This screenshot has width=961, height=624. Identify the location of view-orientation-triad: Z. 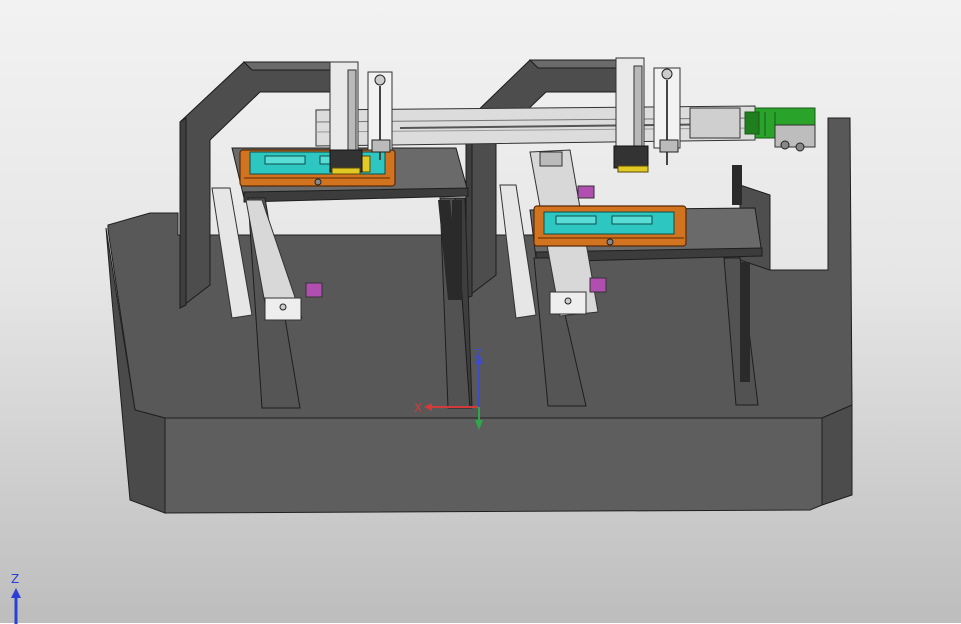
(18, 597).